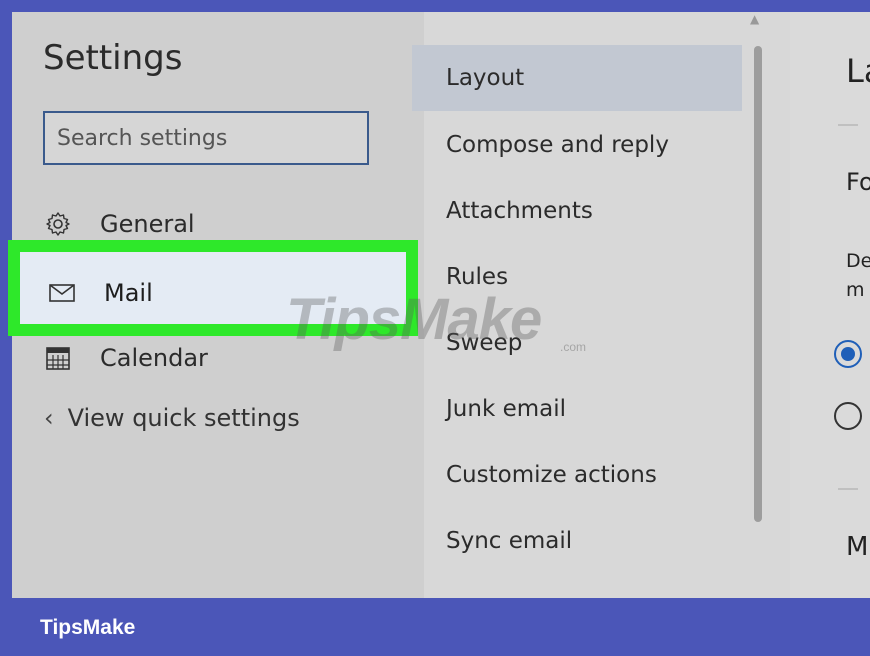  Describe the element at coordinates (577, 78) in the screenshot. I see `menu-item-layout: Layout` at that location.